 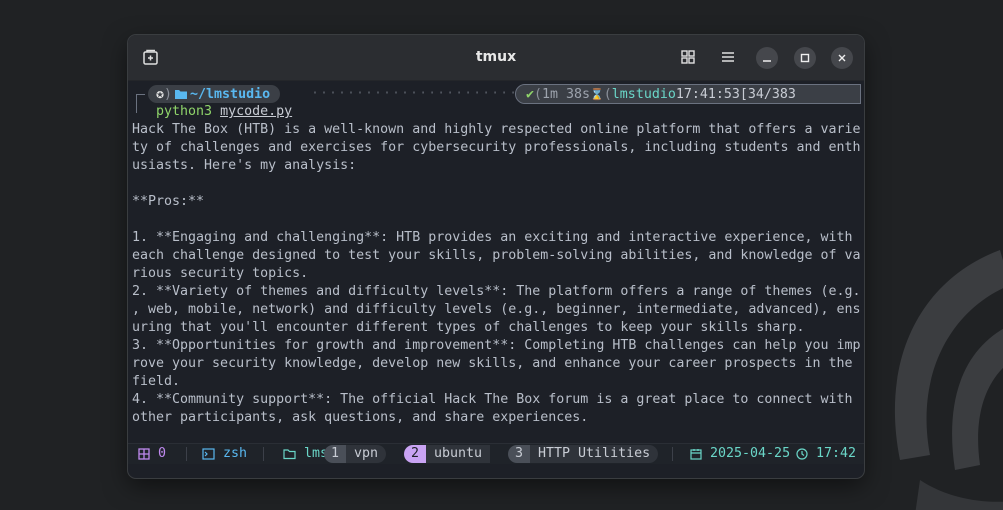 What do you see at coordinates (160, 94) in the screenshot?
I see `os-icon: ✪` at bounding box center [160, 94].